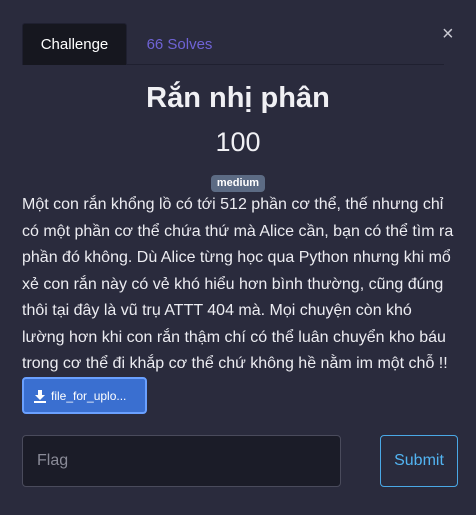 The width and height of the screenshot is (476, 515). Describe the element at coordinates (238, 142) in the screenshot. I see `challenge-value: 100` at that location.